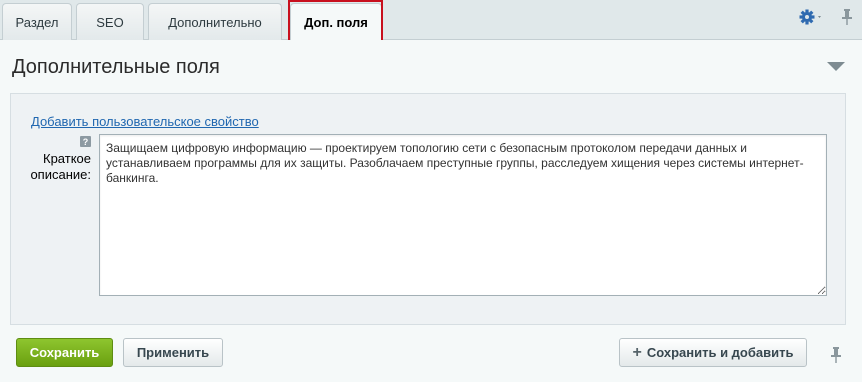 This screenshot has height=382, width=862. Describe the element at coordinates (811, 17) in the screenshot. I see `gear-icon` at that location.